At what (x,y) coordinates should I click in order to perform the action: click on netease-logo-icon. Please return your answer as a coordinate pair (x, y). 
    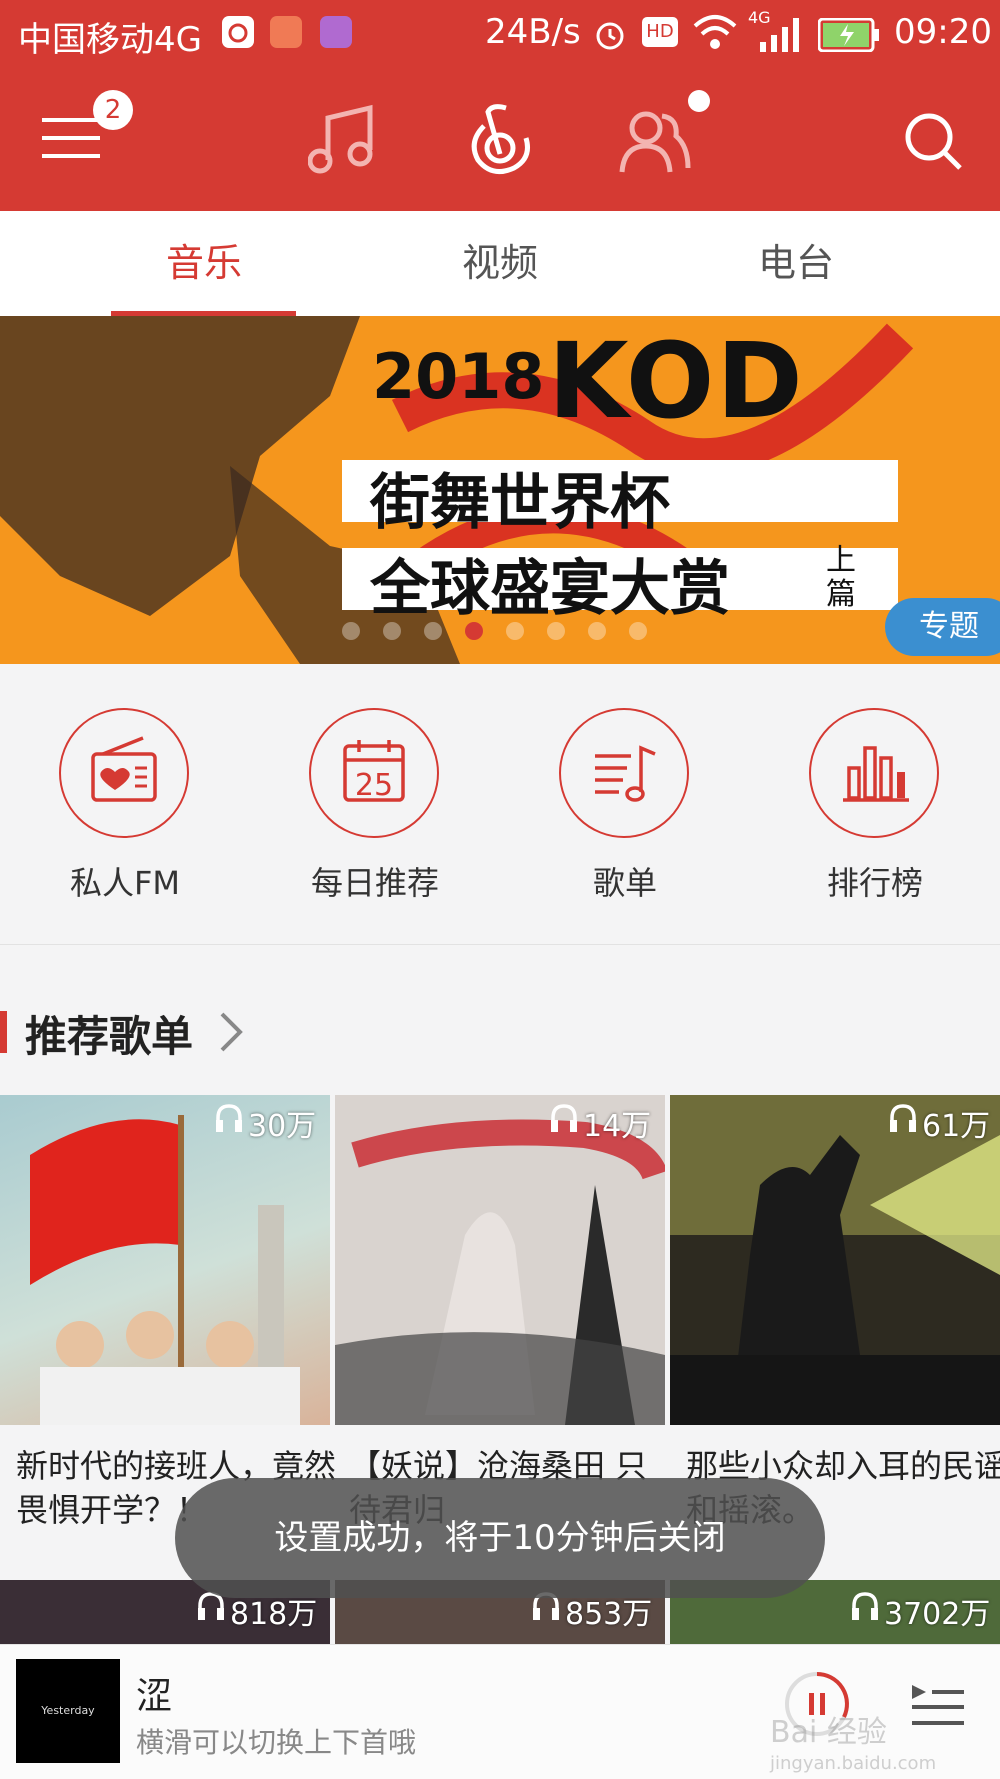
    Looking at the image, I should click on (500, 139).